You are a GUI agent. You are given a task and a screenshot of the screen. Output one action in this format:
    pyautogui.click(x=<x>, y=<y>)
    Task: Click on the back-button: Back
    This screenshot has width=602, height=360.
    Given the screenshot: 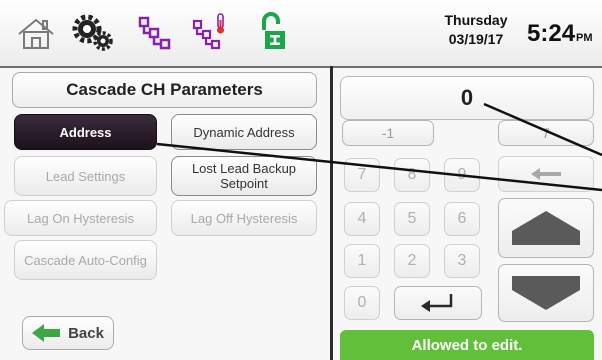 What is the action you would take?
    pyautogui.click(x=68, y=333)
    